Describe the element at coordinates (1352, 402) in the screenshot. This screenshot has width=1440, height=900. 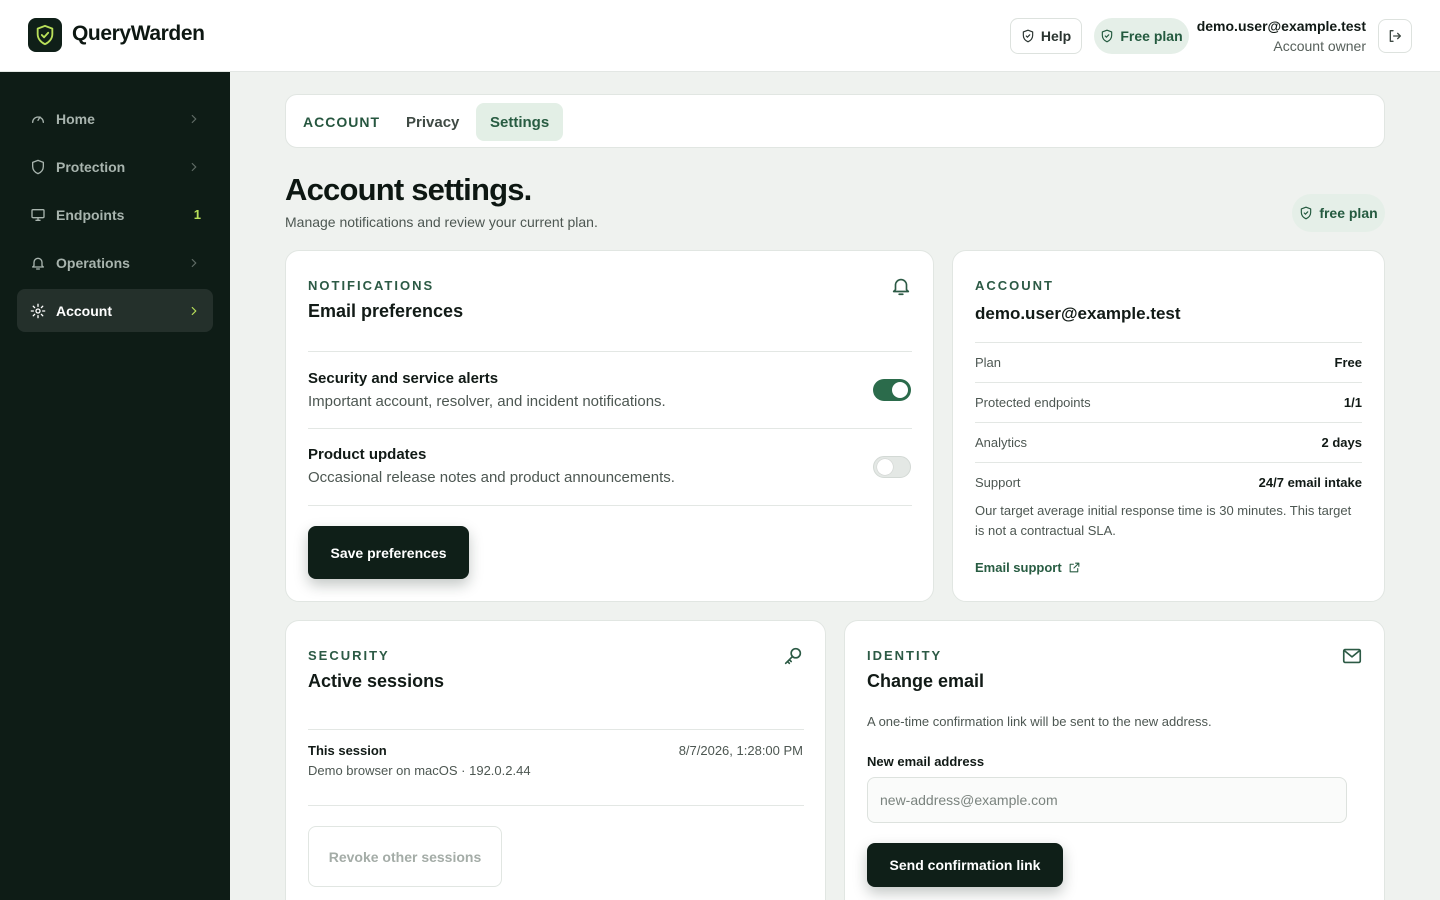
I see `account-row-value: 1/1` at that location.